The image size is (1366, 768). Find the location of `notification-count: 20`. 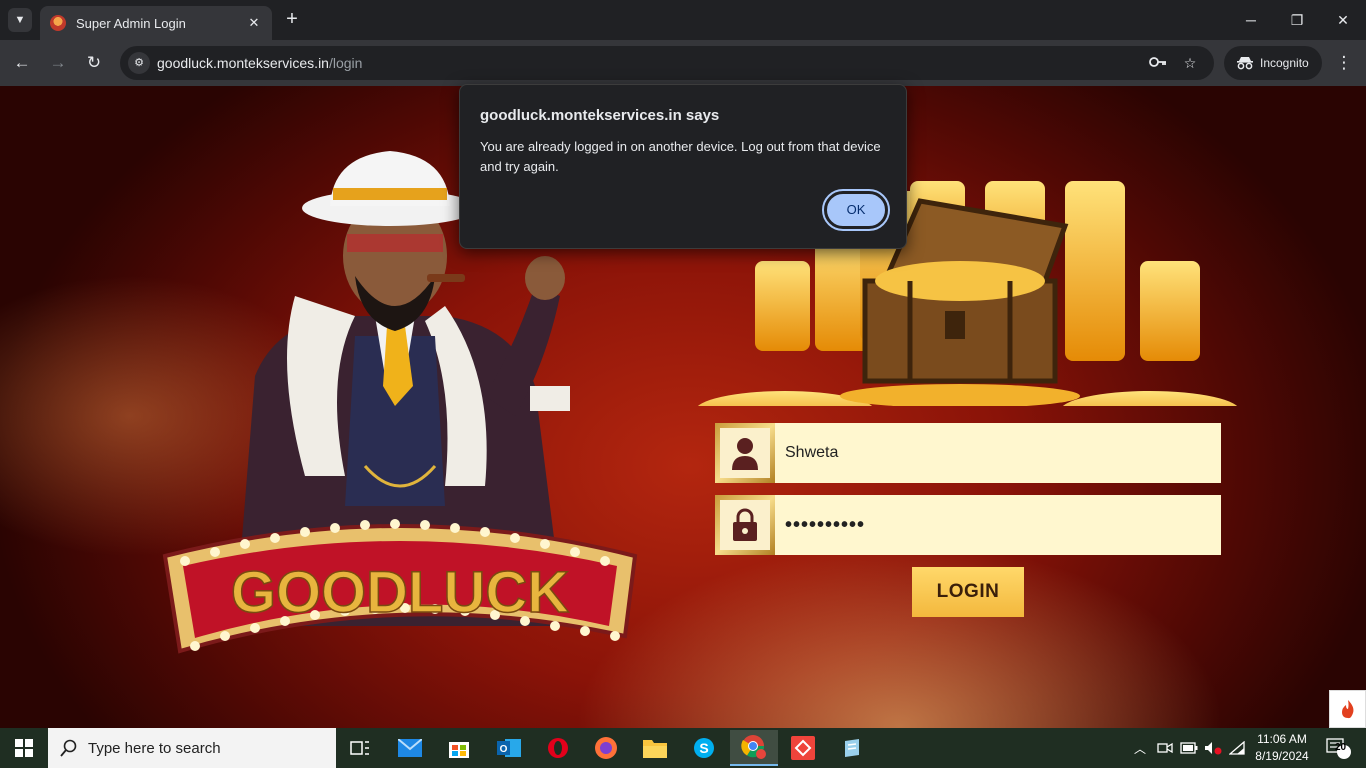

notification-count: 20 is located at coordinates (1341, 747).